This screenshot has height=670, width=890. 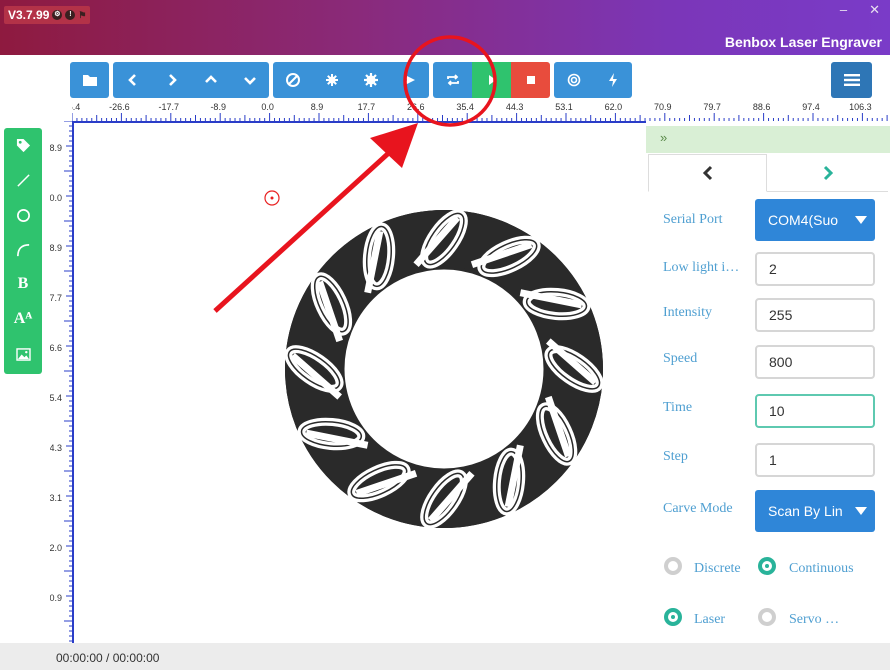 What do you see at coordinates (218, 107) in the screenshot?
I see `h-ruler-label: -8.9` at bounding box center [218, 107].